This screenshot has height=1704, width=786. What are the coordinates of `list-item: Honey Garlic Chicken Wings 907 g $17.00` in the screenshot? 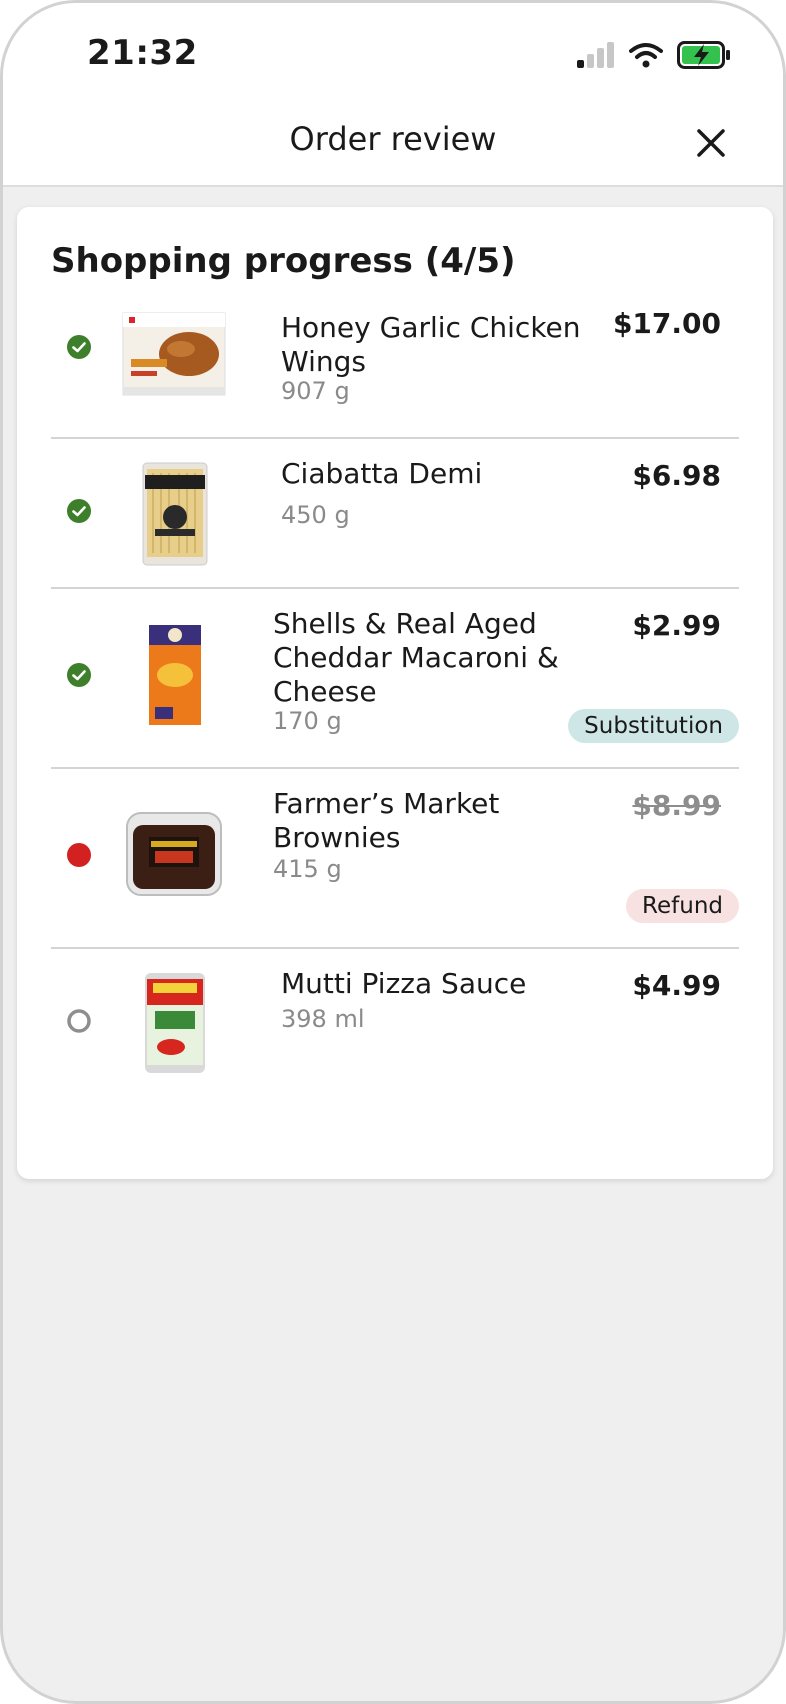 It's located at (395, 363).